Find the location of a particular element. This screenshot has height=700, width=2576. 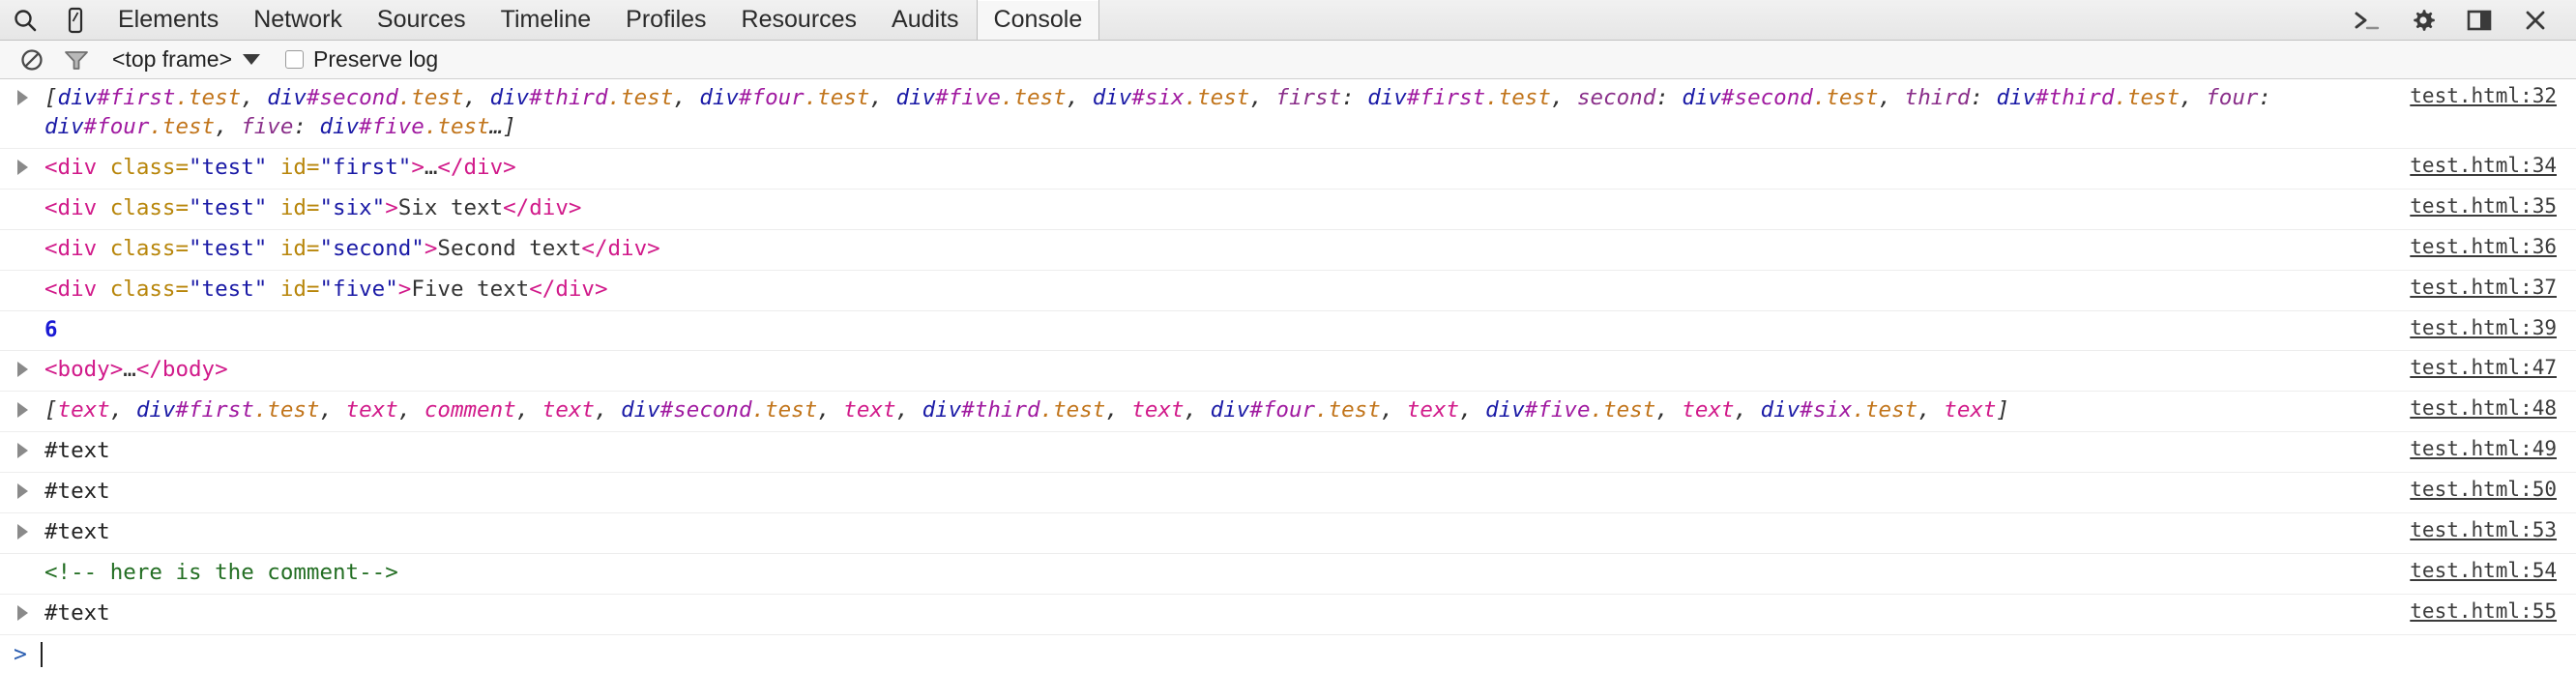

search-icon is located at coordinates (25, 20).